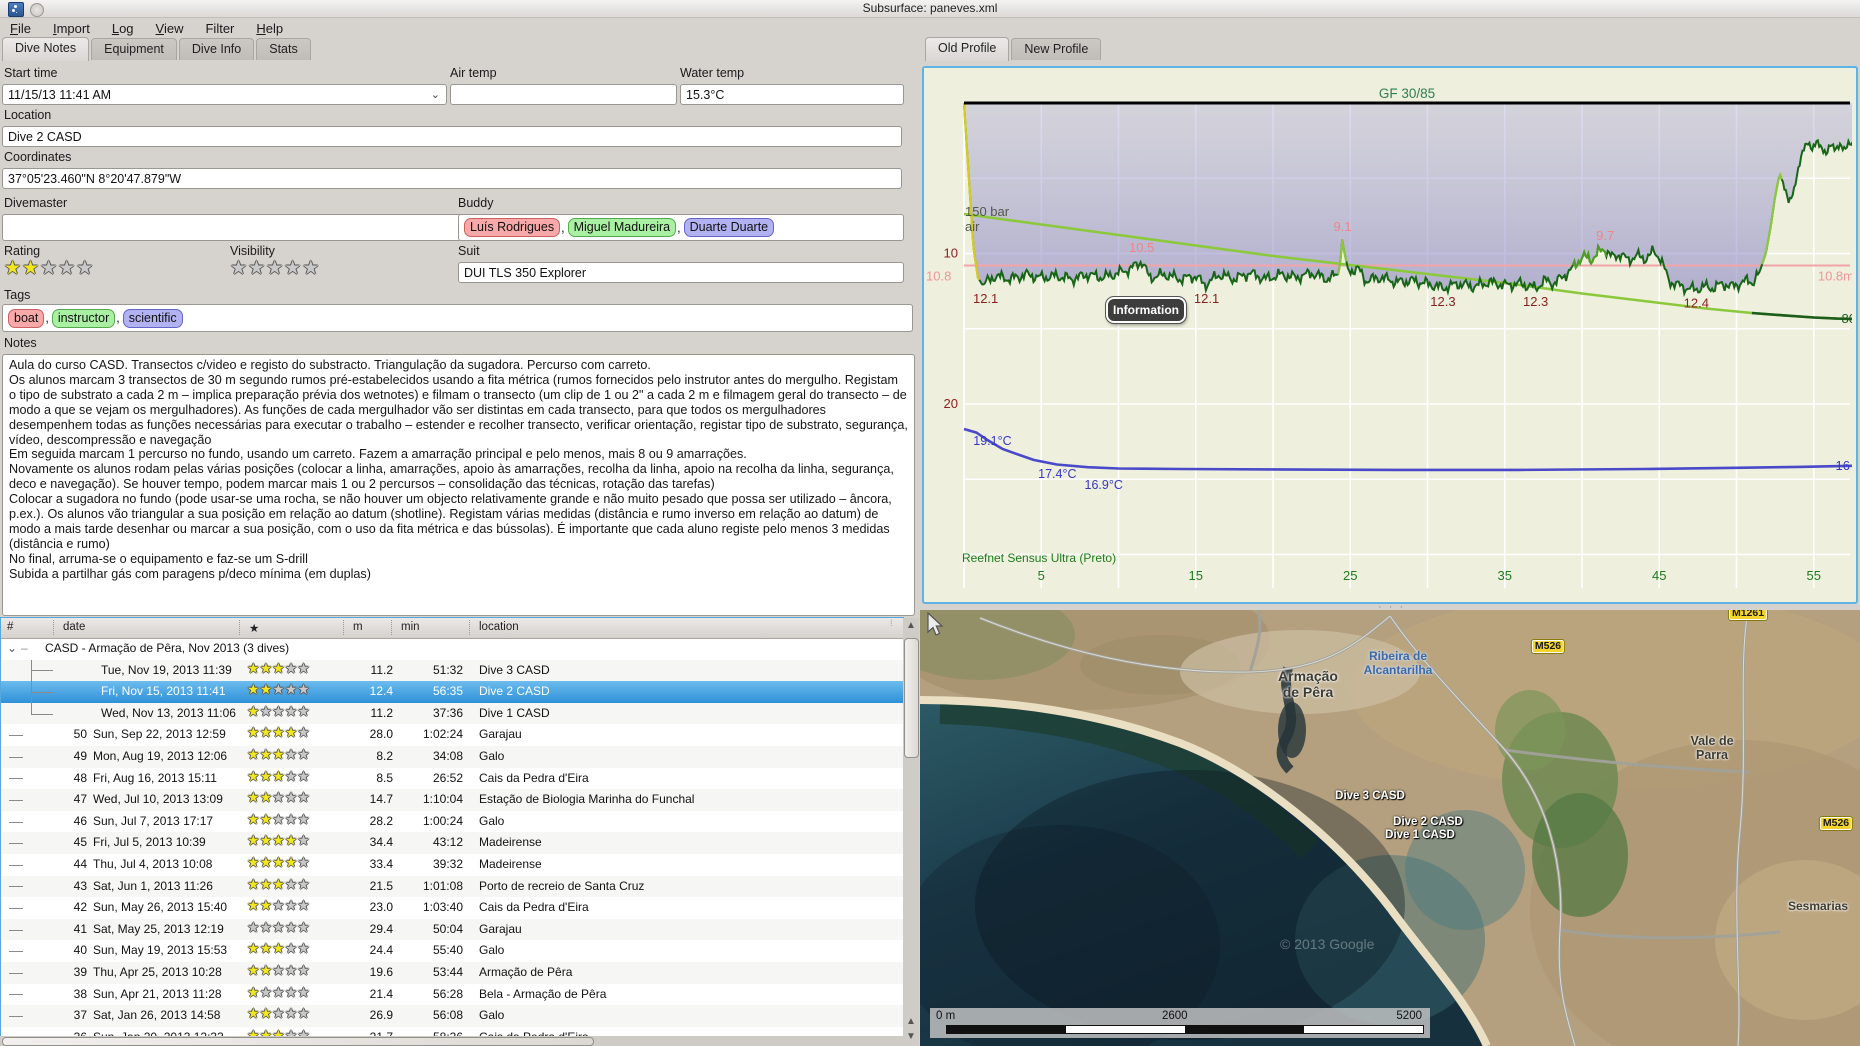  I want to click on hscroll-thumb, so click(298, 1041).